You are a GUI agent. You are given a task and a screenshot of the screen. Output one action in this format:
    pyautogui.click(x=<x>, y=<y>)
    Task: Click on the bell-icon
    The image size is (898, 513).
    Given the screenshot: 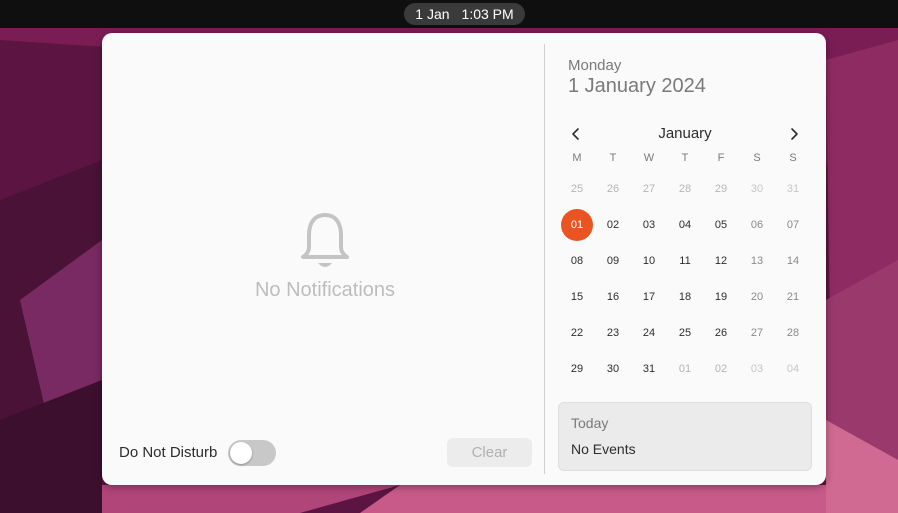 What is the action you would take?
    pyautogui.click(x=325, y=240)
    